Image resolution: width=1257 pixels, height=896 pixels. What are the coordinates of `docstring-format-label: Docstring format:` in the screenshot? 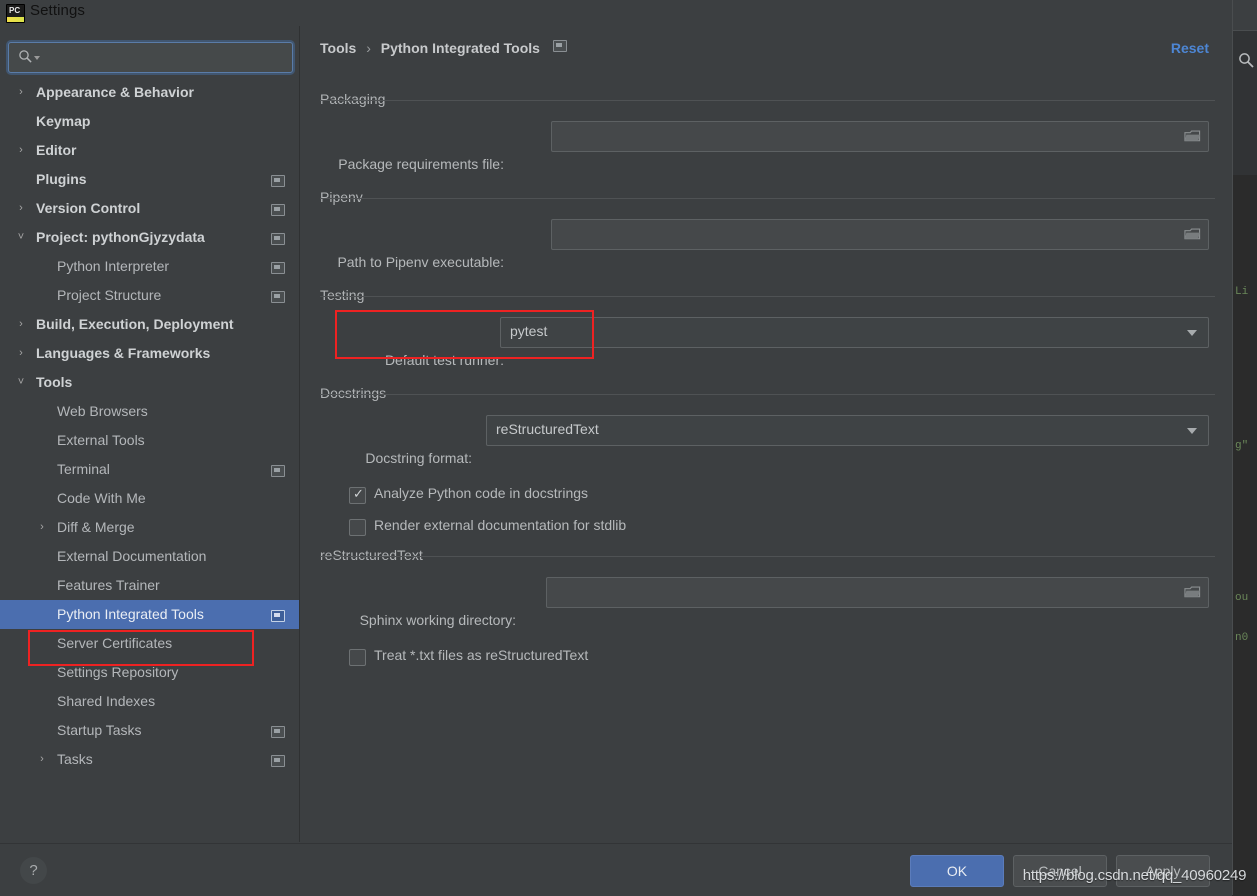 It's located at (418, 458).